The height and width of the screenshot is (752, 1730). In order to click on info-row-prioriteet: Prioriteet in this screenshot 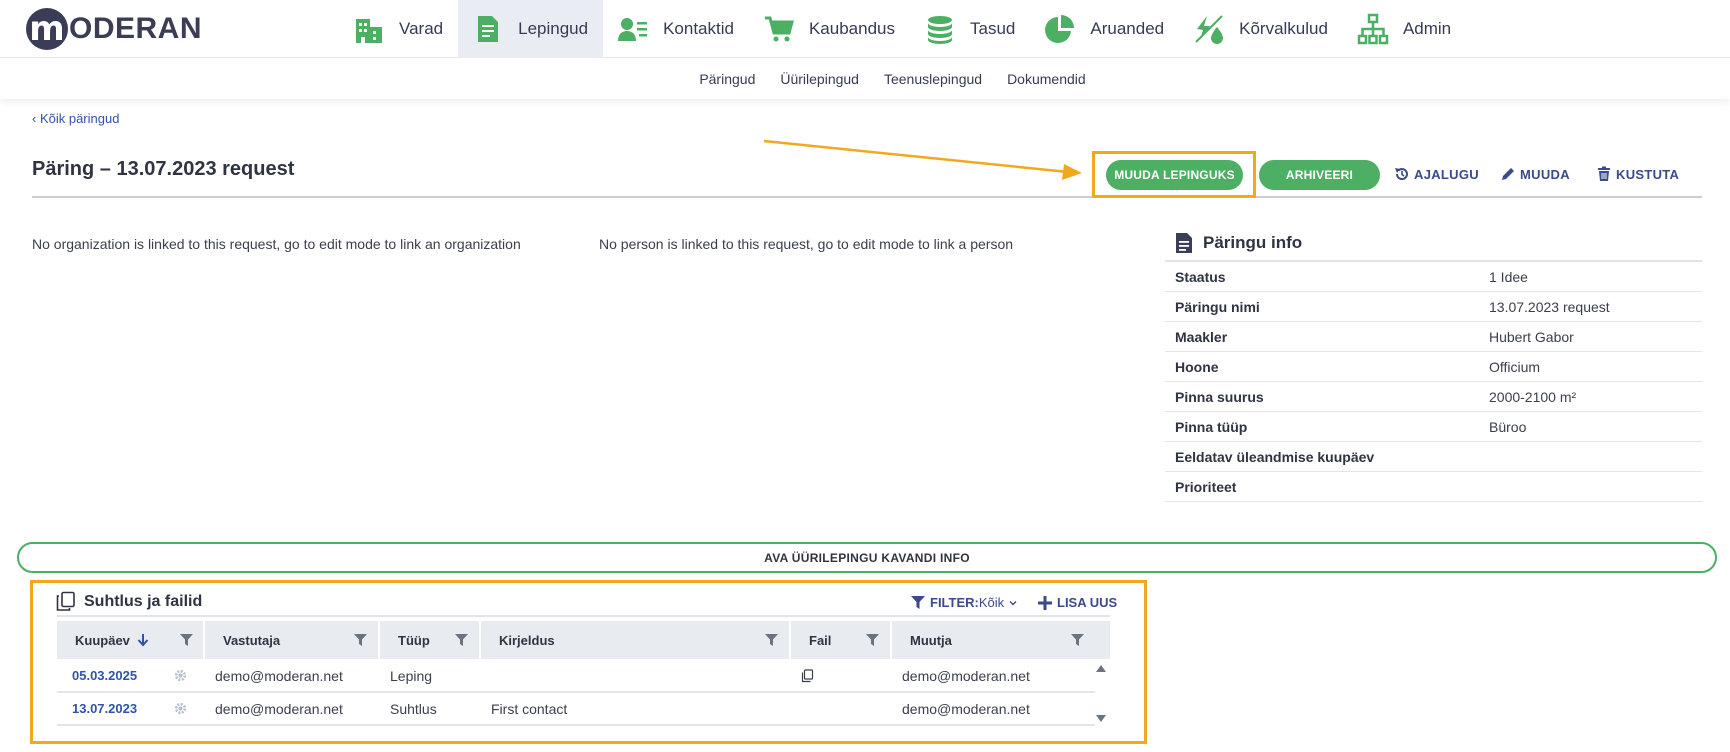, I will do `click(1433, 487)`.